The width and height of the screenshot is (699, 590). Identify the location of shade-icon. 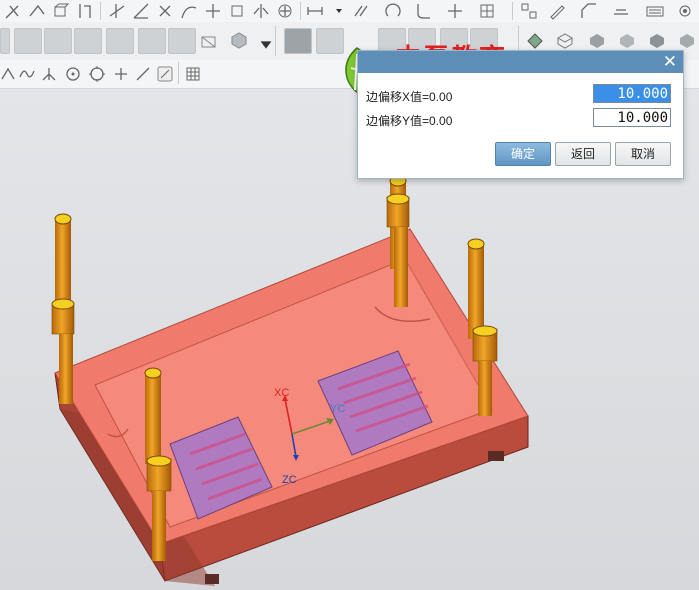
(239, 40).